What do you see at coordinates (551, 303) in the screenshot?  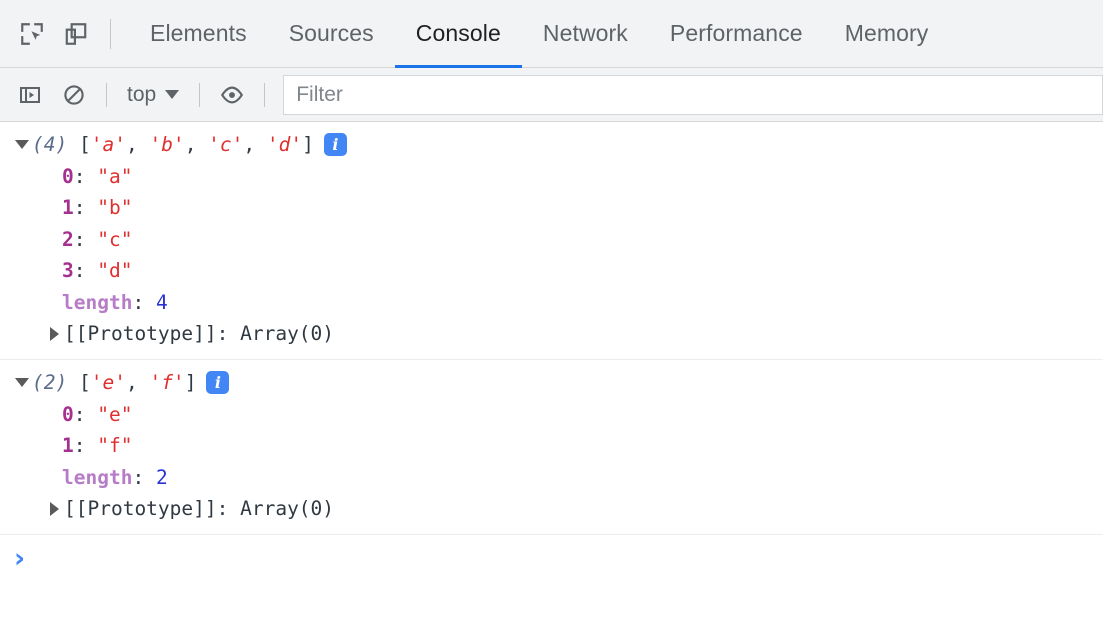 I see `object-property-row-length: length: 4` at bounding box center [551, 303].